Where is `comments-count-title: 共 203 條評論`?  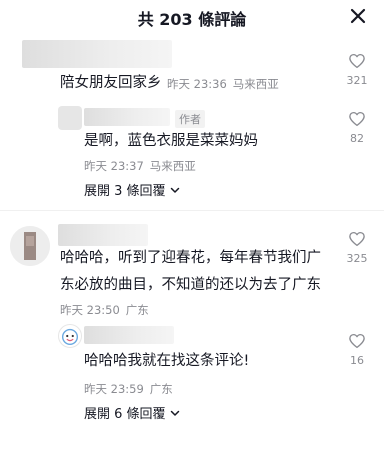 comments-count-title: 共 203 條評論 is located at coordinates (192, 19).